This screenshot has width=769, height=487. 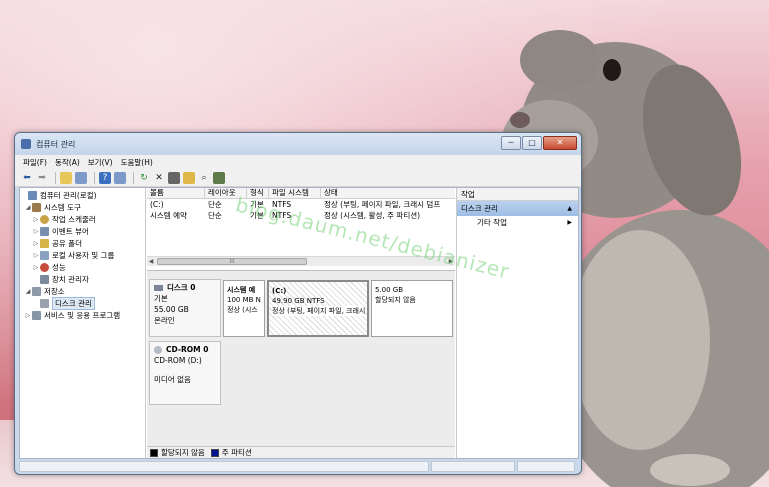 I want to click on title-bar: 컴퓨터 관리 ─ □ ✕, so click(x=298, y=144).